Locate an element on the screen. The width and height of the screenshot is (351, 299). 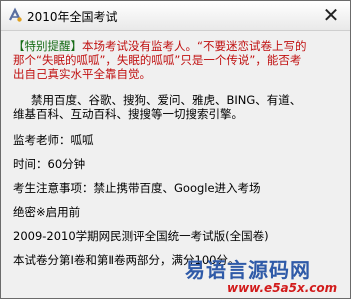
notice-tag: 【特别提醒】 is located at coordinates (47, 46).